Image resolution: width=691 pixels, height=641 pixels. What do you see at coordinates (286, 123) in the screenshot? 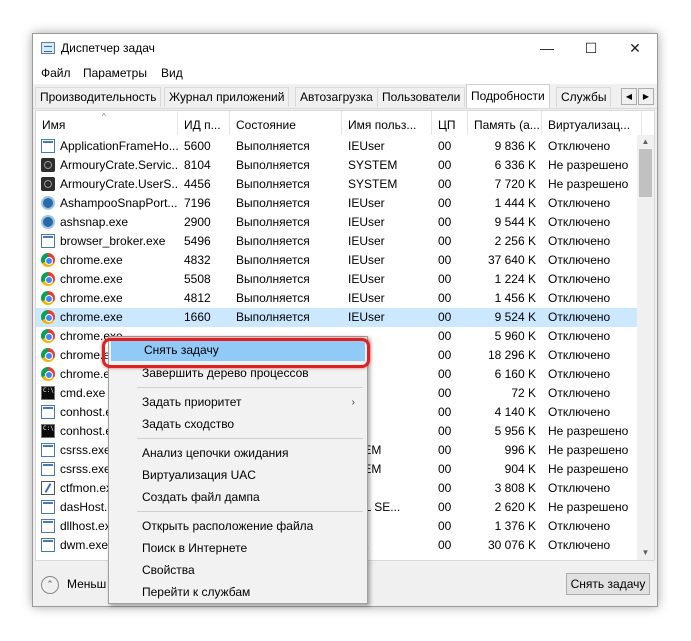
I see `column-status: Состояние` at bounding box center [286, 123].